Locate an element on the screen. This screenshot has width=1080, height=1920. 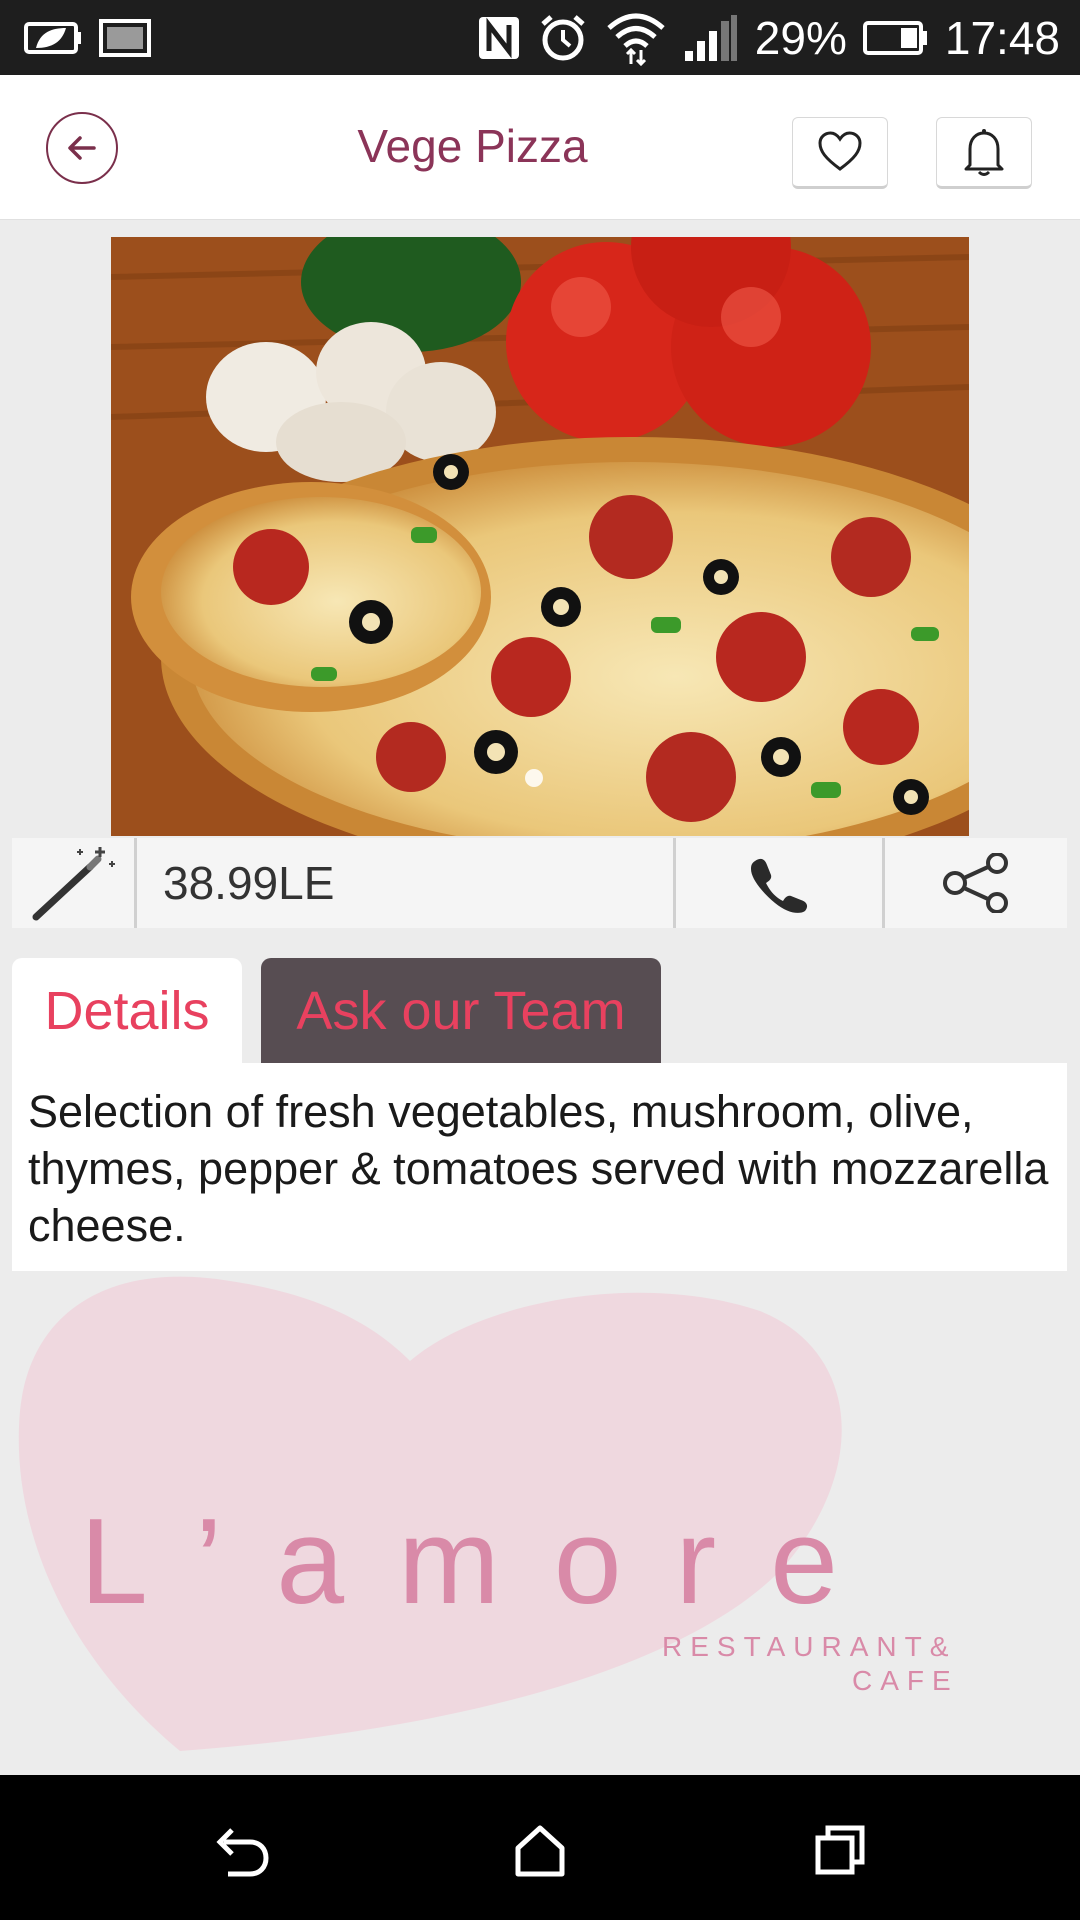
tab-details-label: Details is located at coordinates (127, 1010).